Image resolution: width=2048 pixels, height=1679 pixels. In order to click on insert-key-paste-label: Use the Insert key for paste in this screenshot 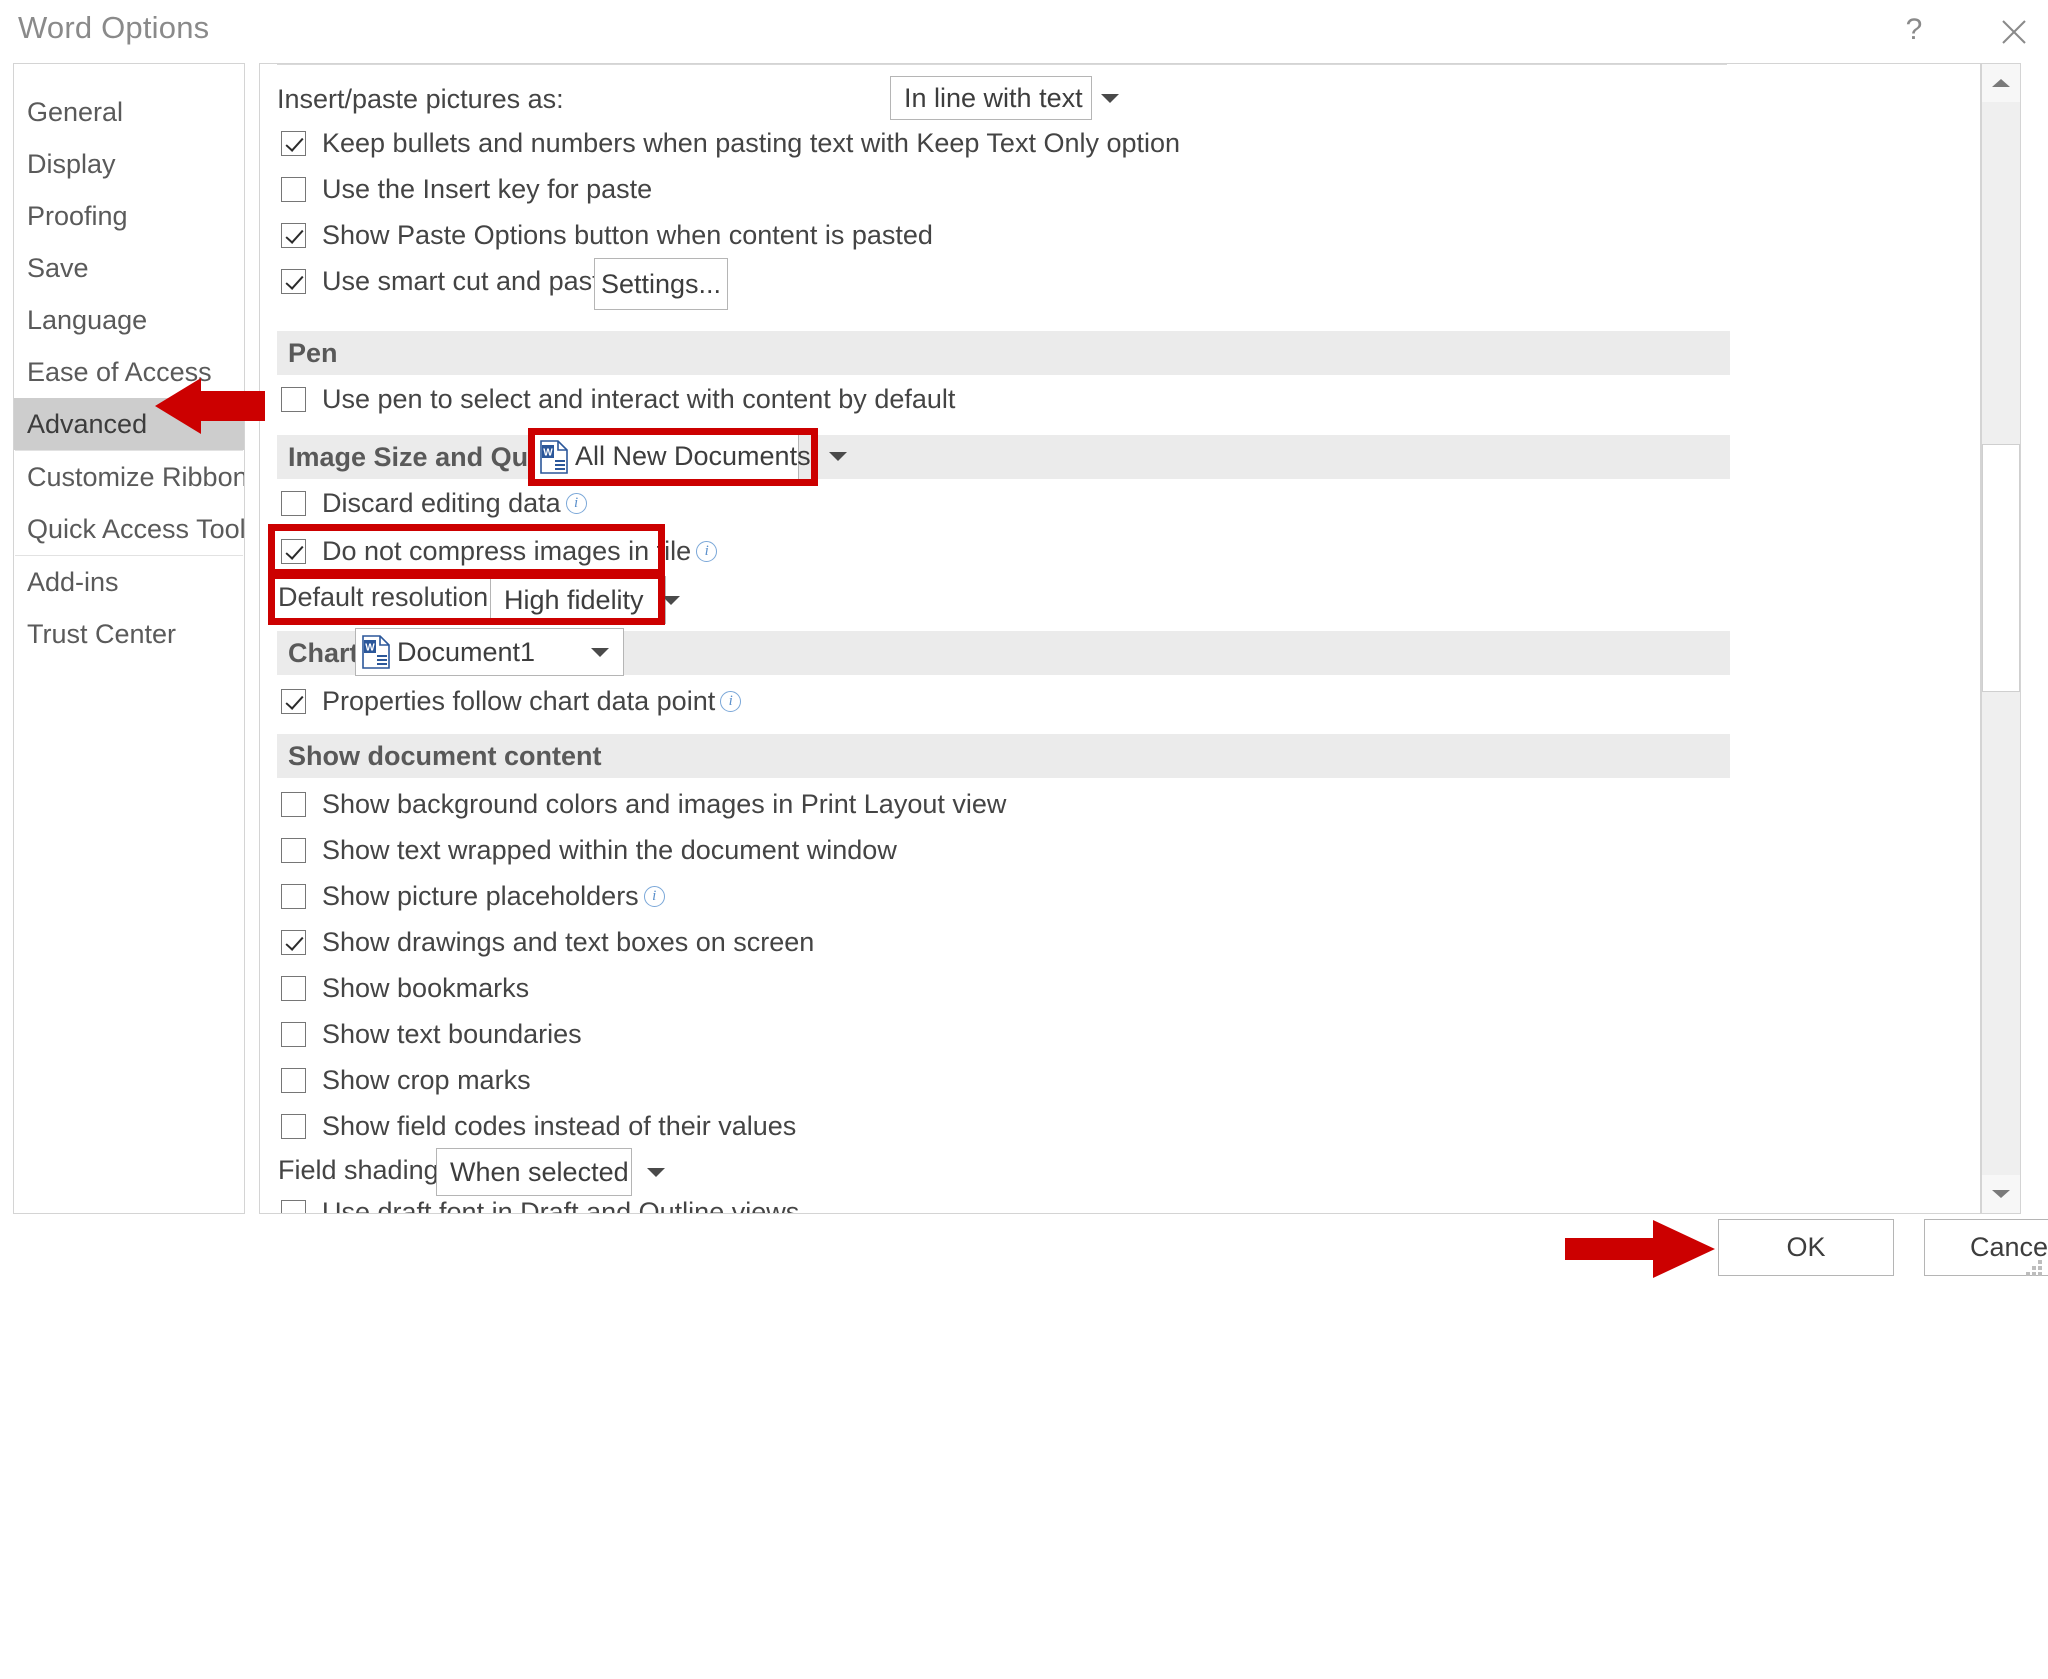, I will do `click(487, 189)`.